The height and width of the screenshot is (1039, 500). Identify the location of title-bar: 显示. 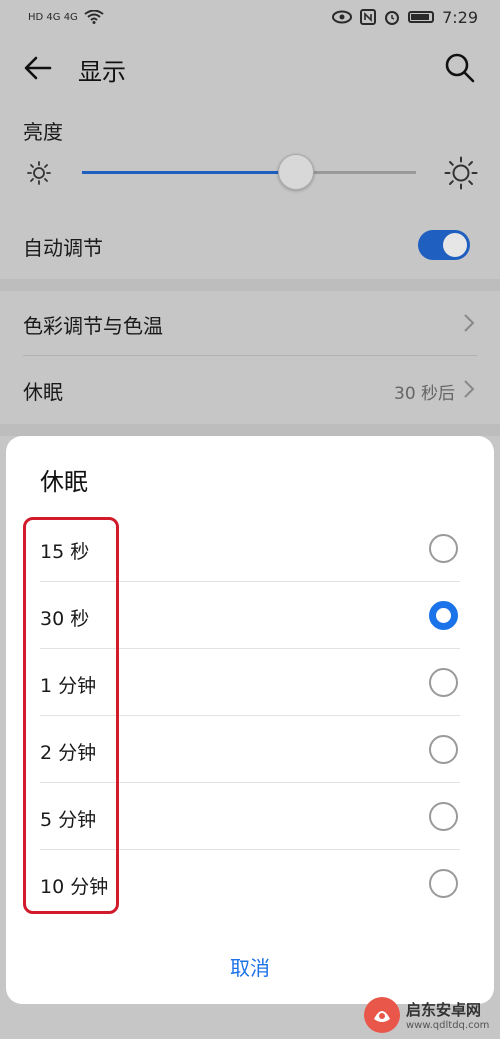
(250, 67).